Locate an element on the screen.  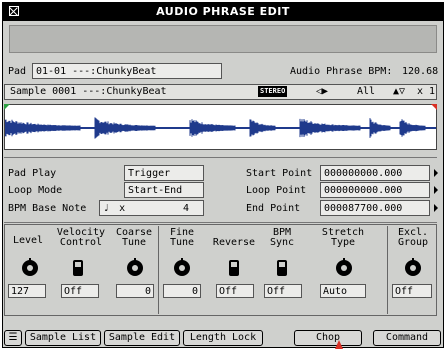
fine-tune-value: 0 is located at coordinates (182, 291).